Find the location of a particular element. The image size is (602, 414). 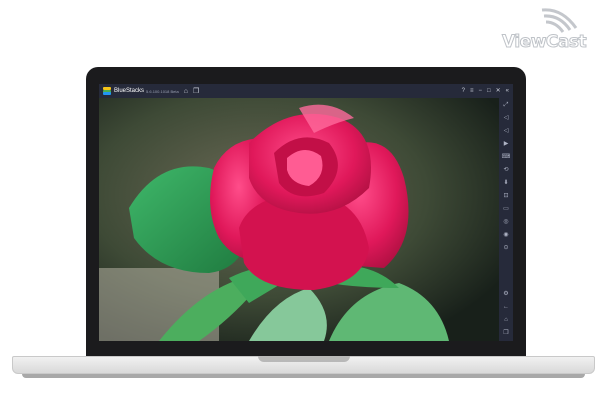

close-icon: ✕ is located at coordinates (498, 91).